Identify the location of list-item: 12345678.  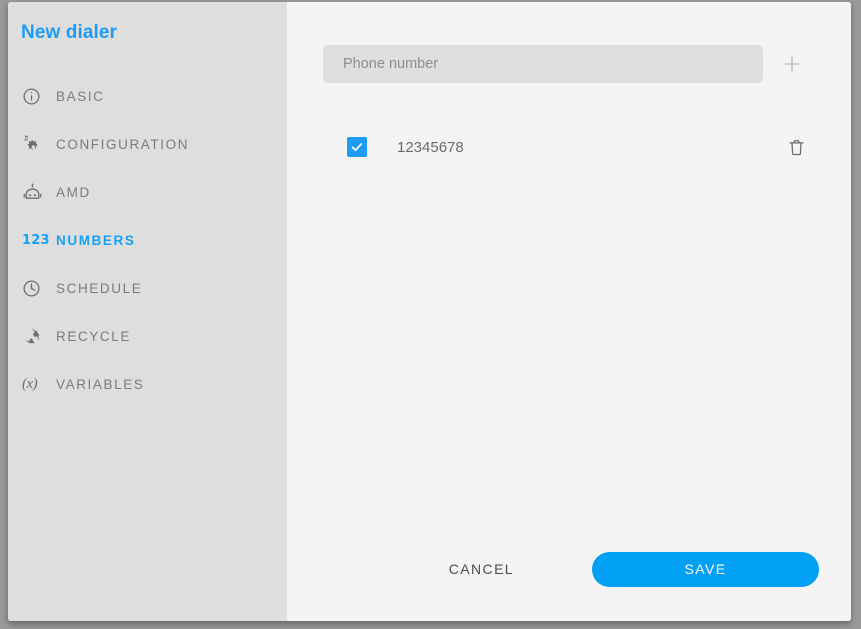
(566, 147).